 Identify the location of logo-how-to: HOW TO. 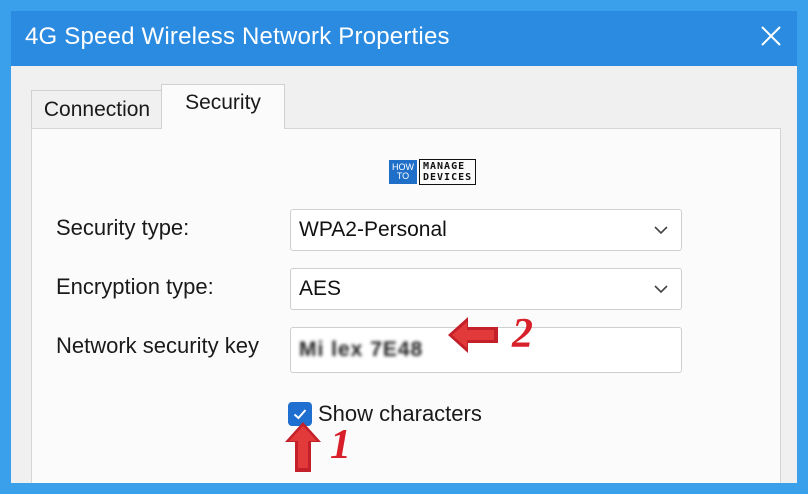
(403, 172).